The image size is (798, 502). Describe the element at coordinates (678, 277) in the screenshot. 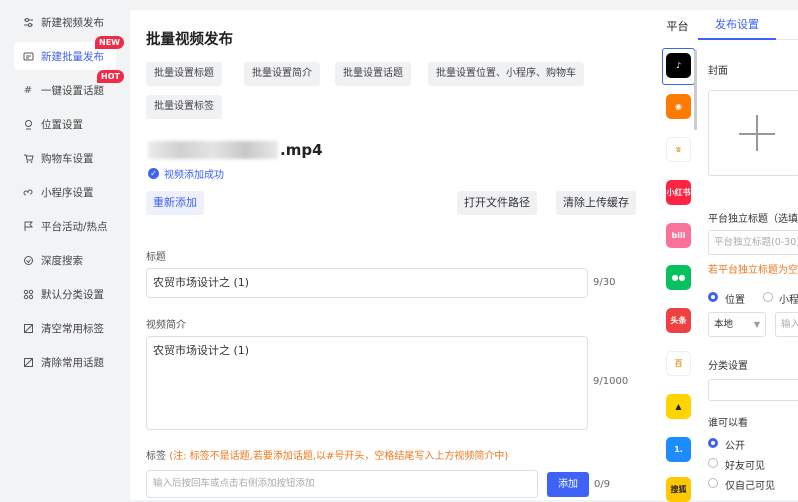

I see `wechat-icon: ●●` at that location.